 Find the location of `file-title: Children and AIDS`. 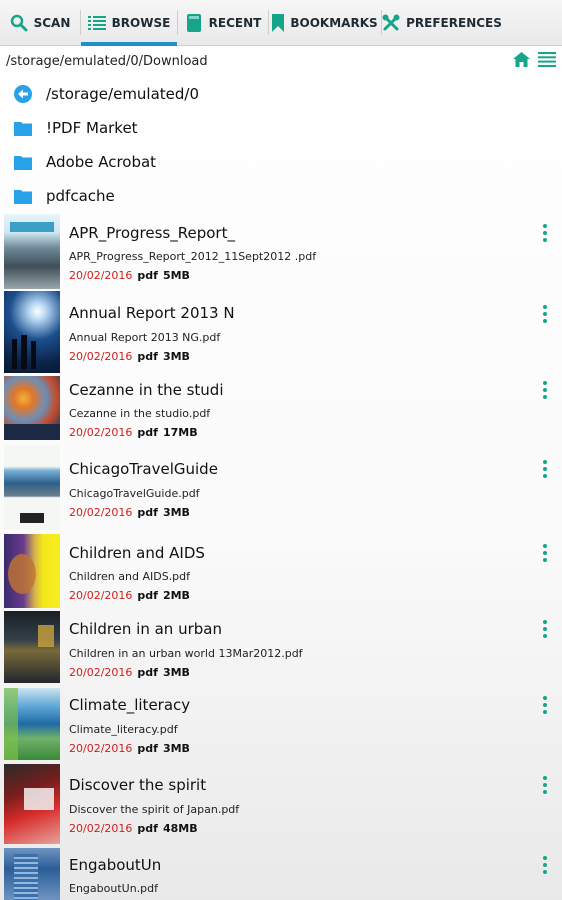

file-title: Children and AIDS is located at coordinates (137, 553).